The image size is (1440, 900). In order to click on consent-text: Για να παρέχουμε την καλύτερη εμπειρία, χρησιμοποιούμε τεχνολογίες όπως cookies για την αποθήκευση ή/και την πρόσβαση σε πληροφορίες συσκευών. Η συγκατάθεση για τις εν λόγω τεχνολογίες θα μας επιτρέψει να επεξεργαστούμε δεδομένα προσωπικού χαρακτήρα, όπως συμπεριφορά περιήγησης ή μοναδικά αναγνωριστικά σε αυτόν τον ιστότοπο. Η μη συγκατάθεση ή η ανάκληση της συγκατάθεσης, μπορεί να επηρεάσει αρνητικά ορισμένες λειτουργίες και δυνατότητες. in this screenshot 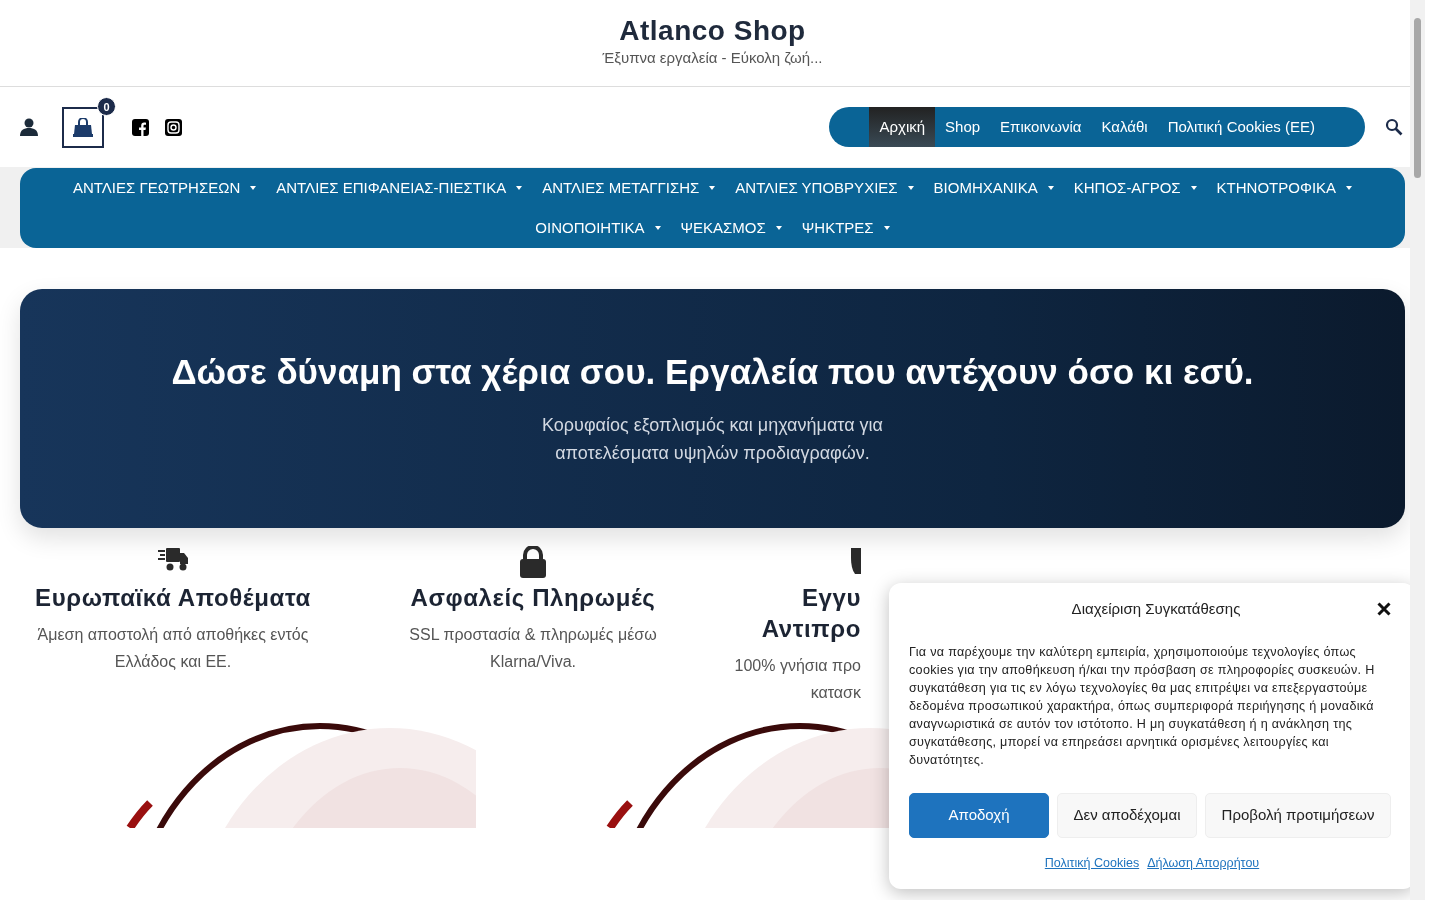, I will do `click(1142, 706)`.